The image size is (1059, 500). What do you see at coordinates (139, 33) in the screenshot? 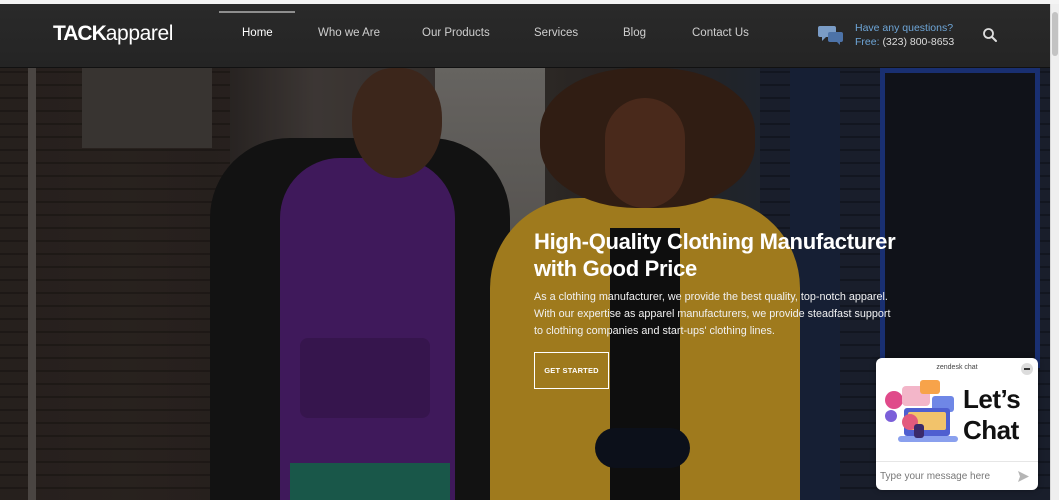
I see `logo-light: apparel` at bounding box center [139, 33].